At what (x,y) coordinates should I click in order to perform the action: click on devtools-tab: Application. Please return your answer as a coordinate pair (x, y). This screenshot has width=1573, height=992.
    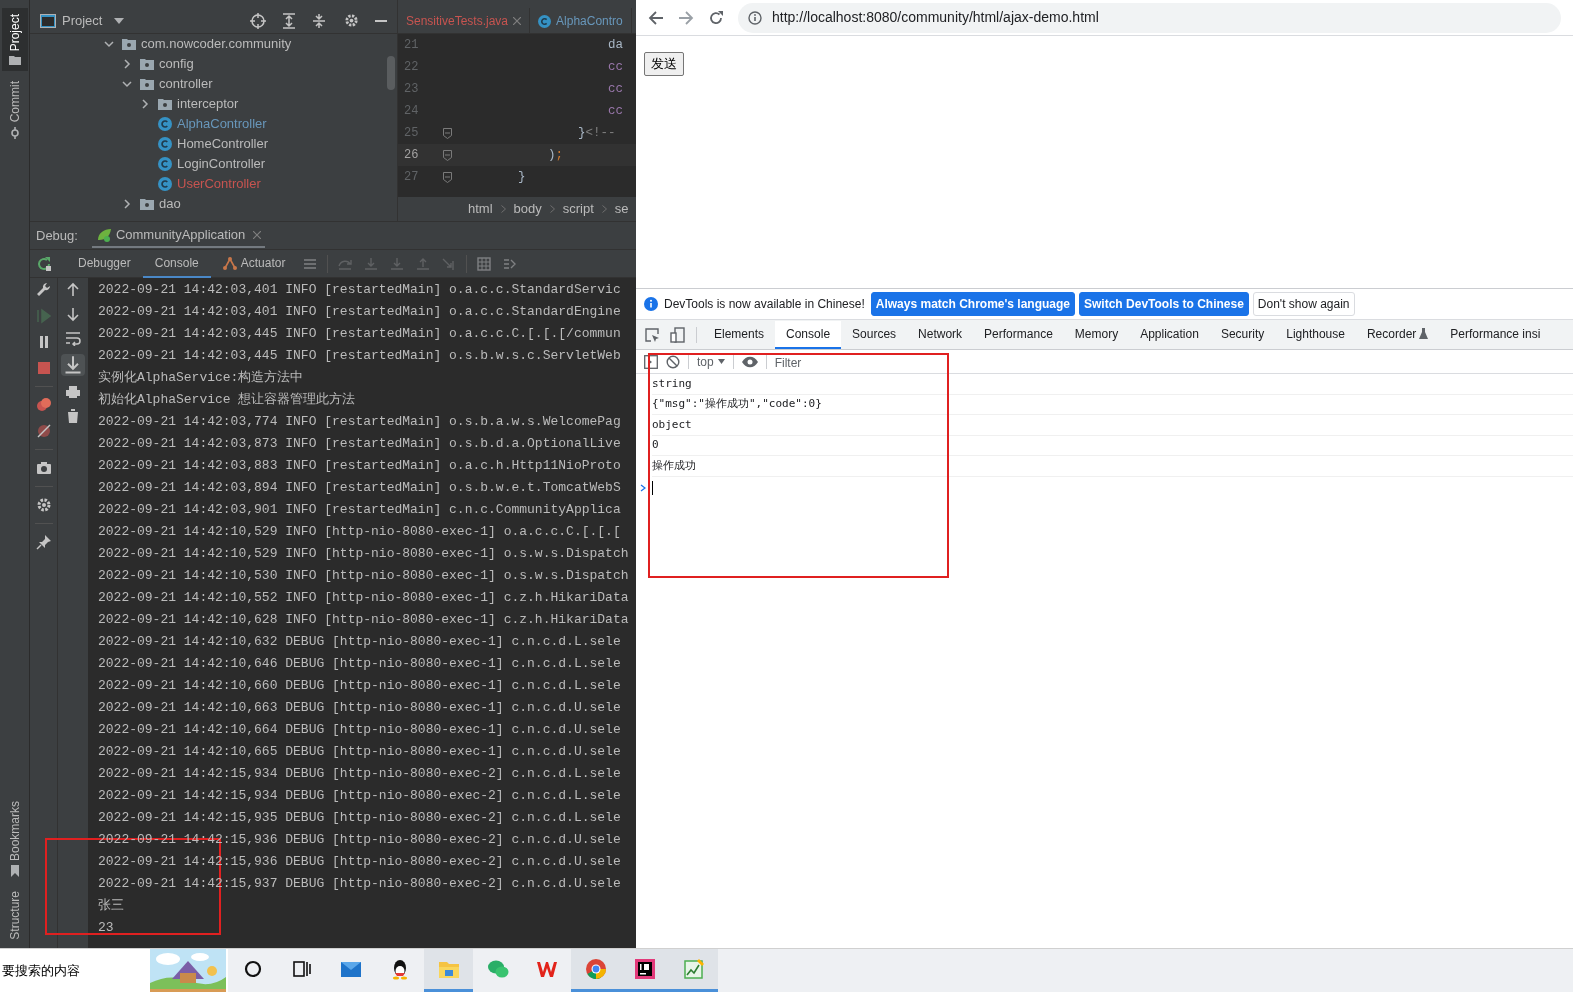
    Looking at the image, I should click on (1169, 334).